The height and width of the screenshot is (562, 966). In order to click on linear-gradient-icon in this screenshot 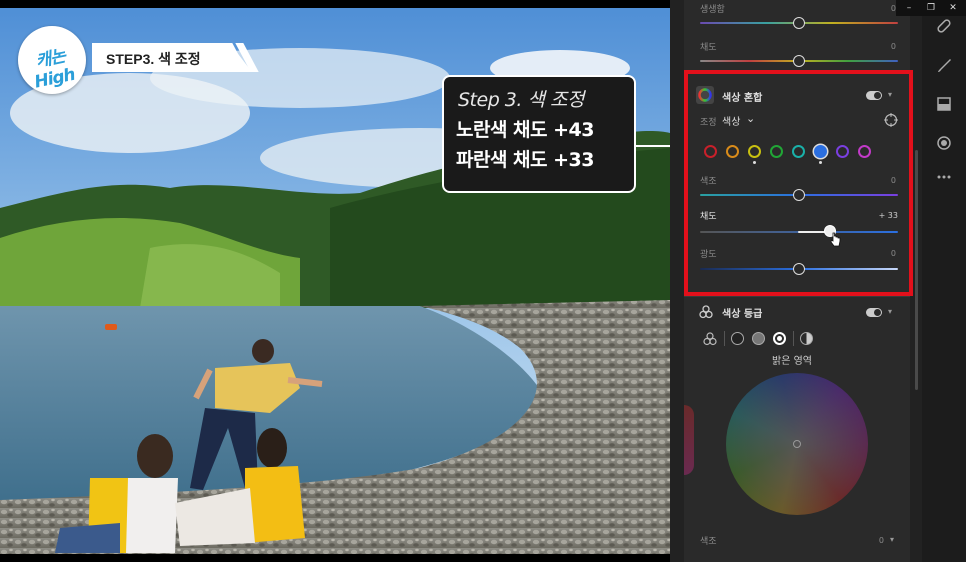, I will do `click(944, 104)`.